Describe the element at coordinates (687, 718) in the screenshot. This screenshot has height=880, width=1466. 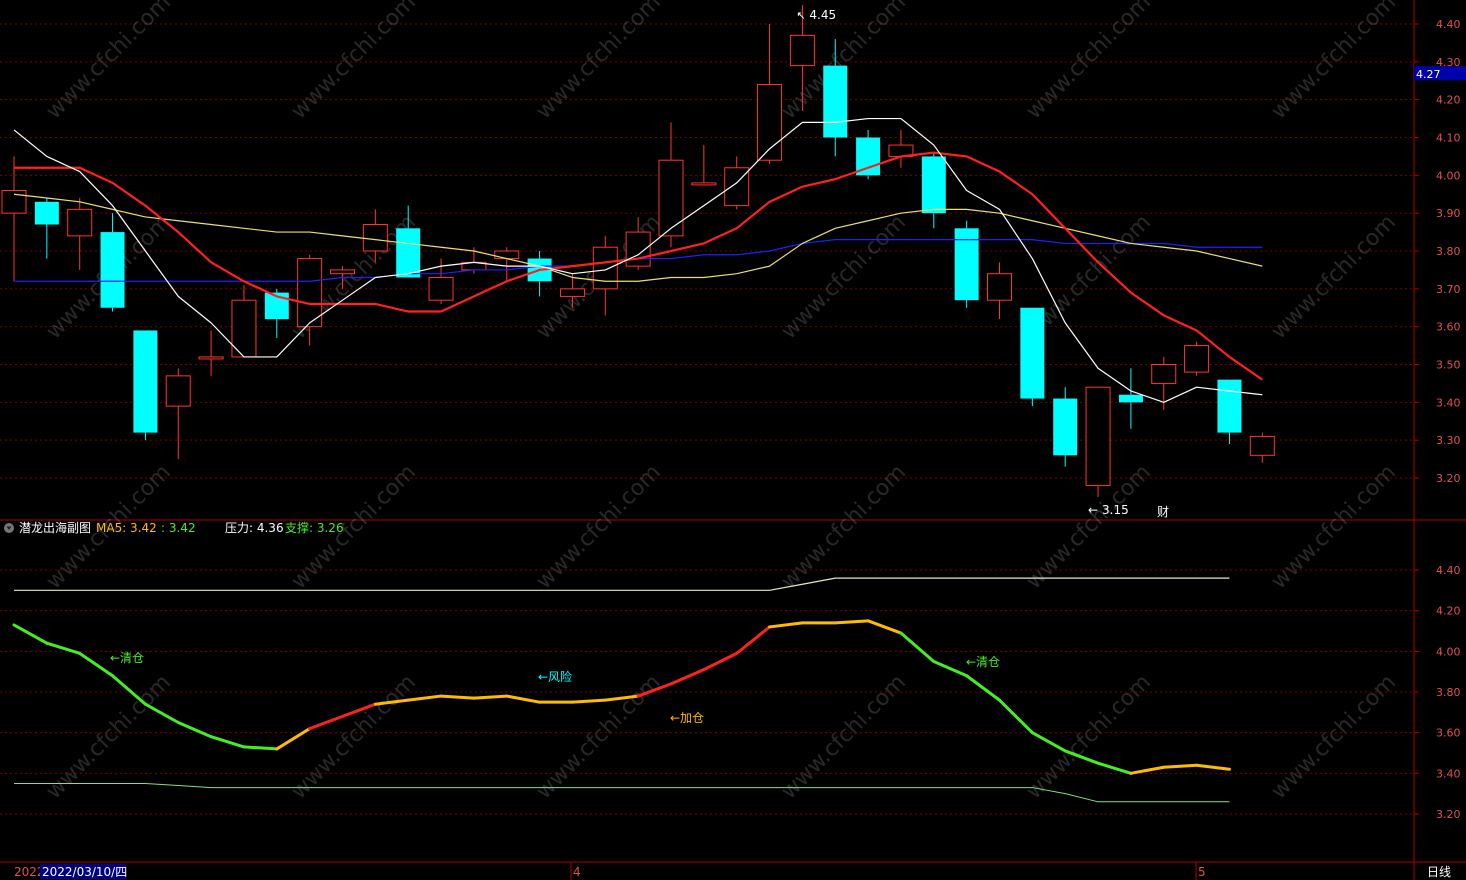
I see `annotation-add: ←加仓` at that location.